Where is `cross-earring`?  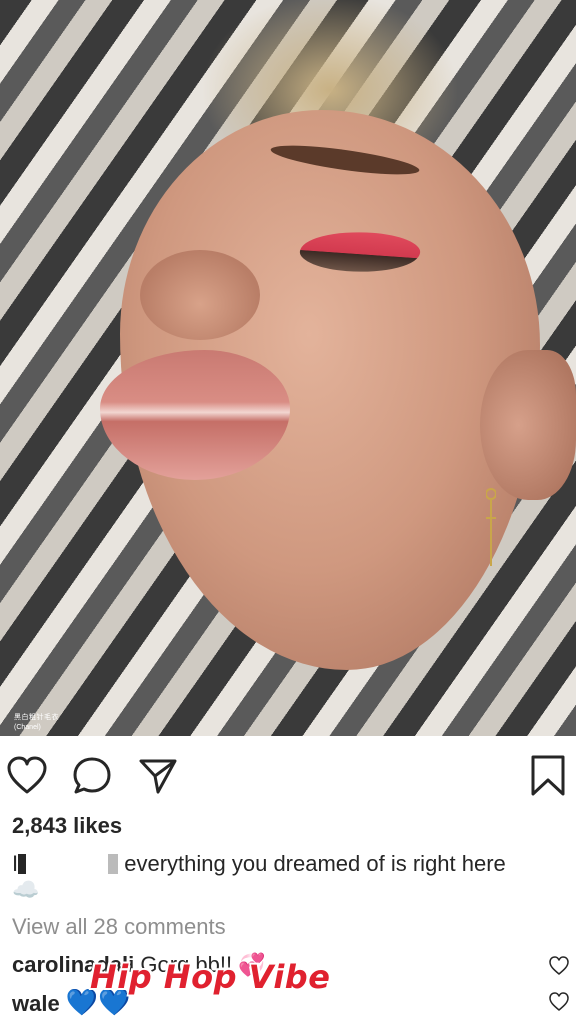
cross-earring is located at coordinates (491, 527).